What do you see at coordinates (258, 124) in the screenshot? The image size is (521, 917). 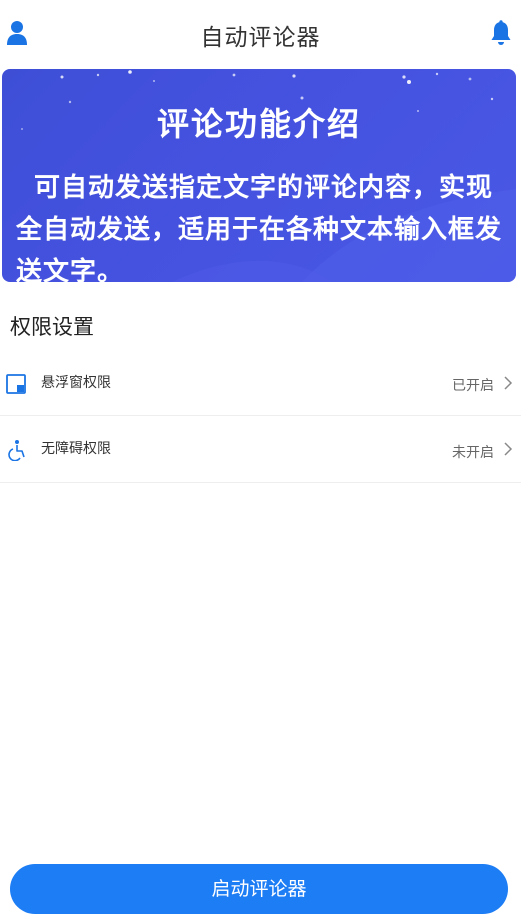 I see `banner-title: 评论功能介绍` at bounding box center [258, 124].